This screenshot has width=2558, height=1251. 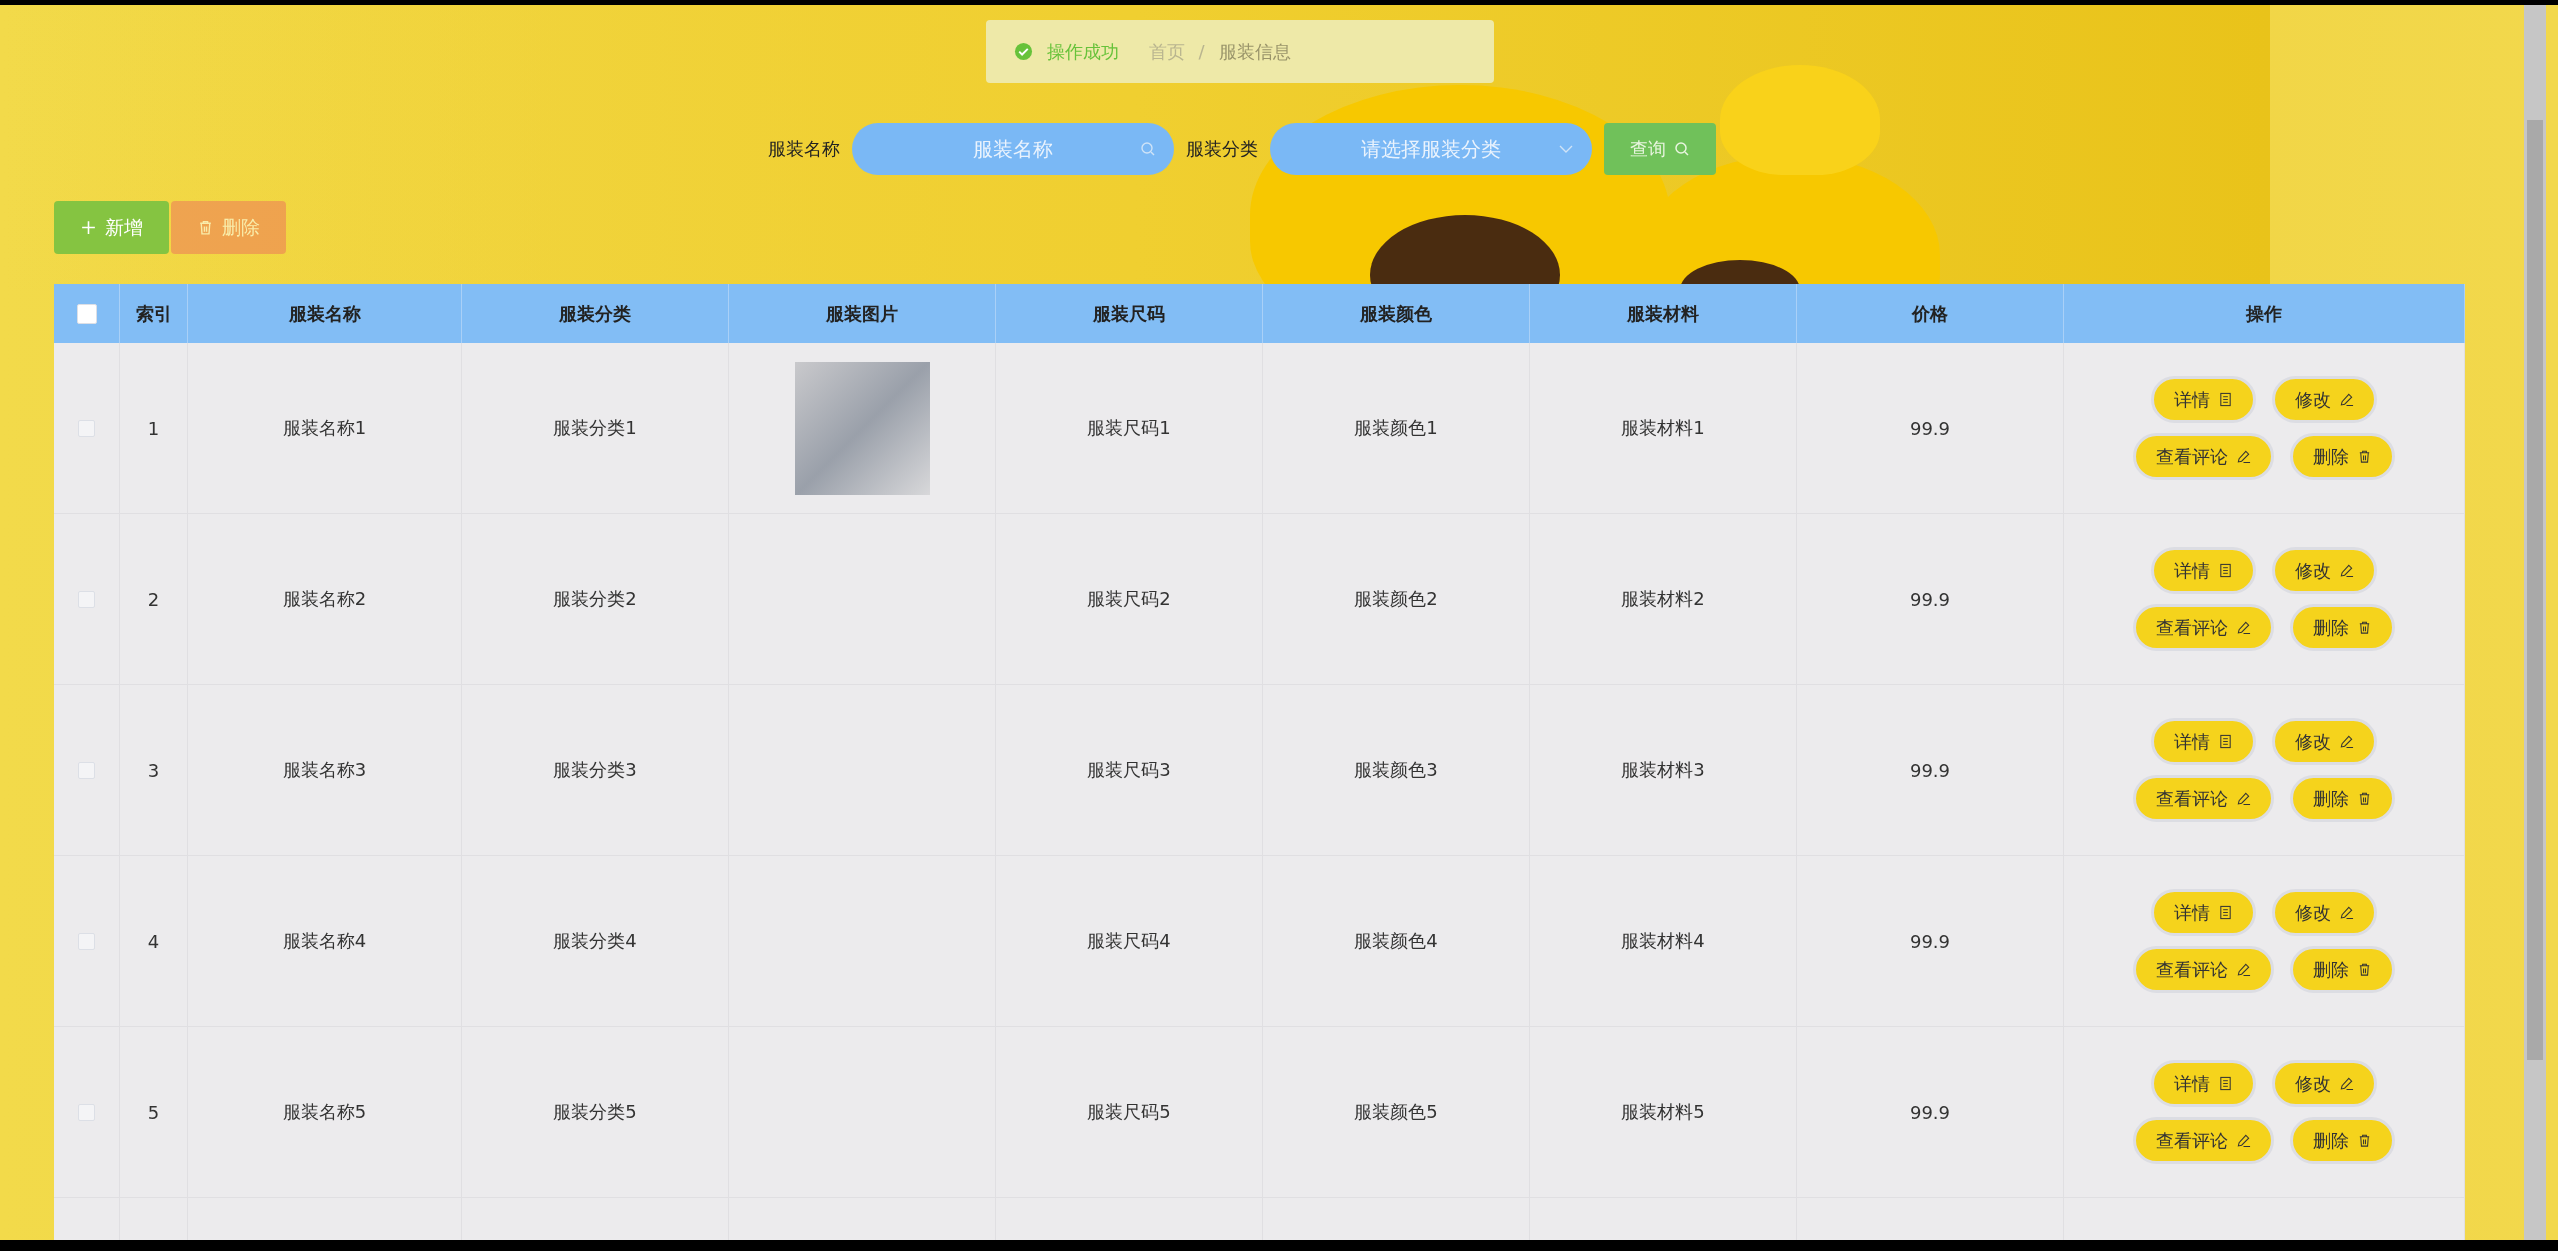 What do you see at coordinates (1129, 428) in the screenshot?
I see `table-cell: 服装尺码1` at bounding box center [1129, 428].